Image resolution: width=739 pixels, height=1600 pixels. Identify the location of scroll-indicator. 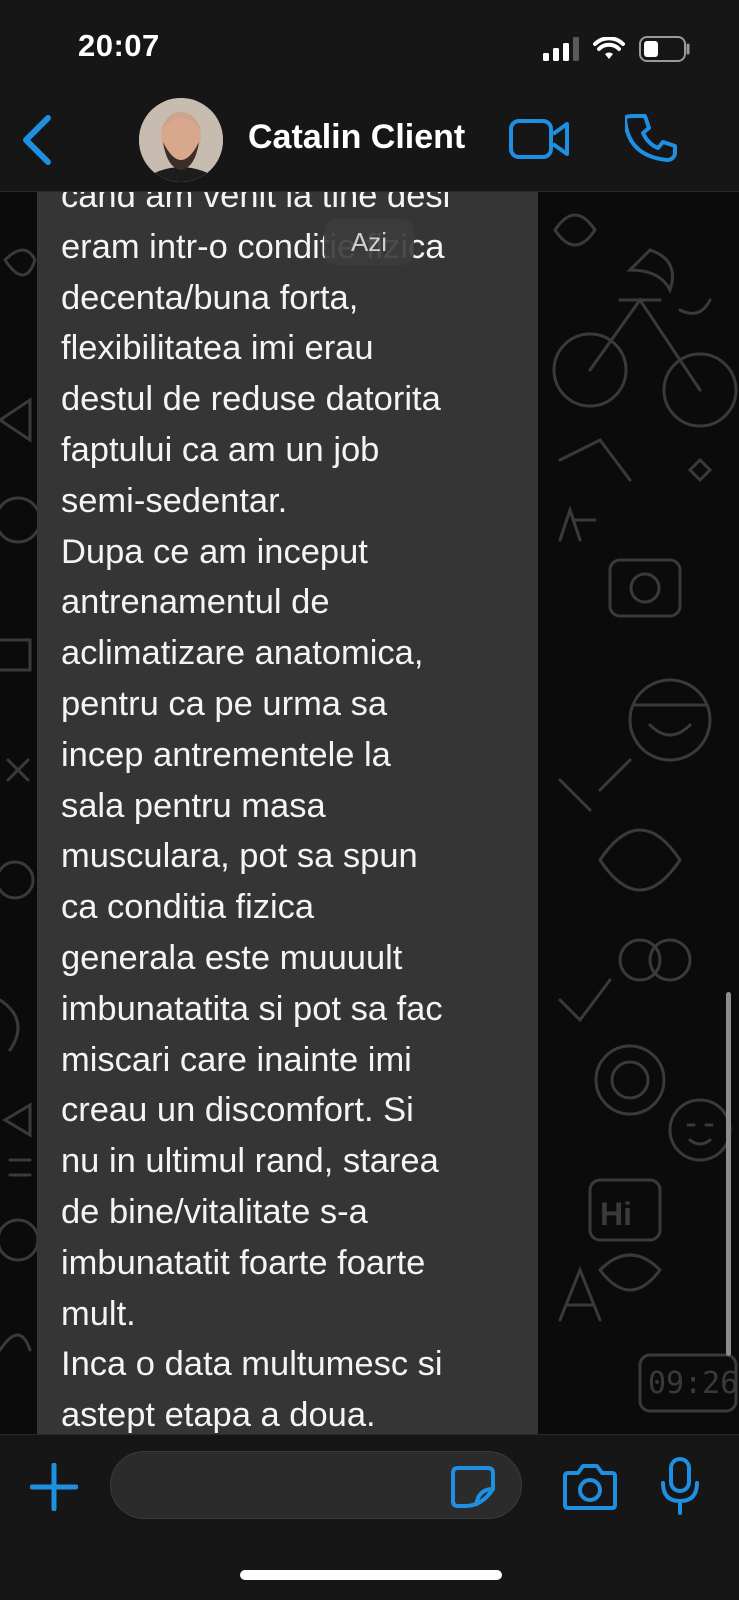
(728, 1174).